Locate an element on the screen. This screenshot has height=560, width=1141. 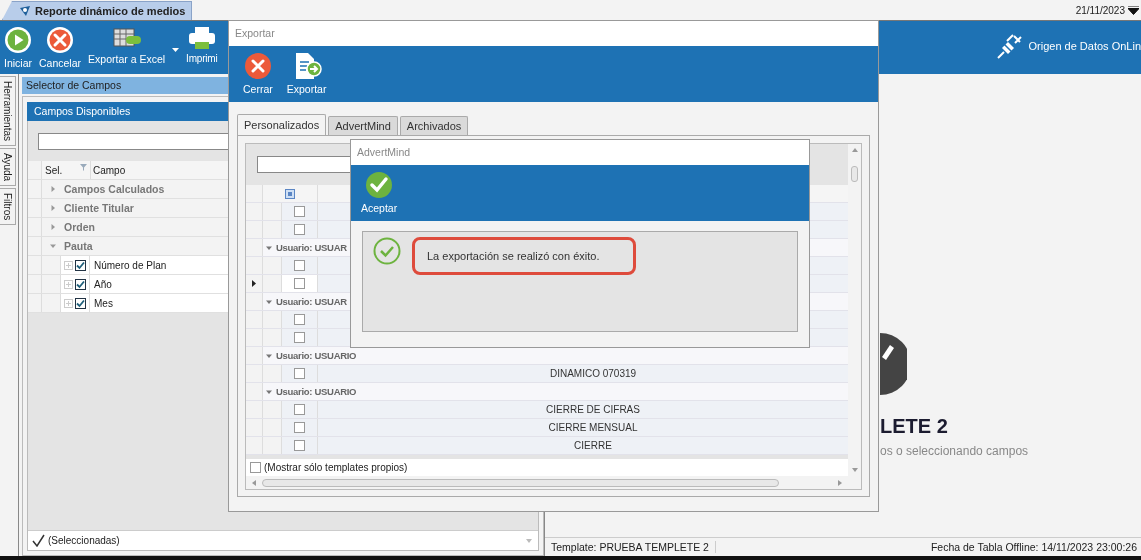
group-label: Pauta is located at coordinates (78, 246).